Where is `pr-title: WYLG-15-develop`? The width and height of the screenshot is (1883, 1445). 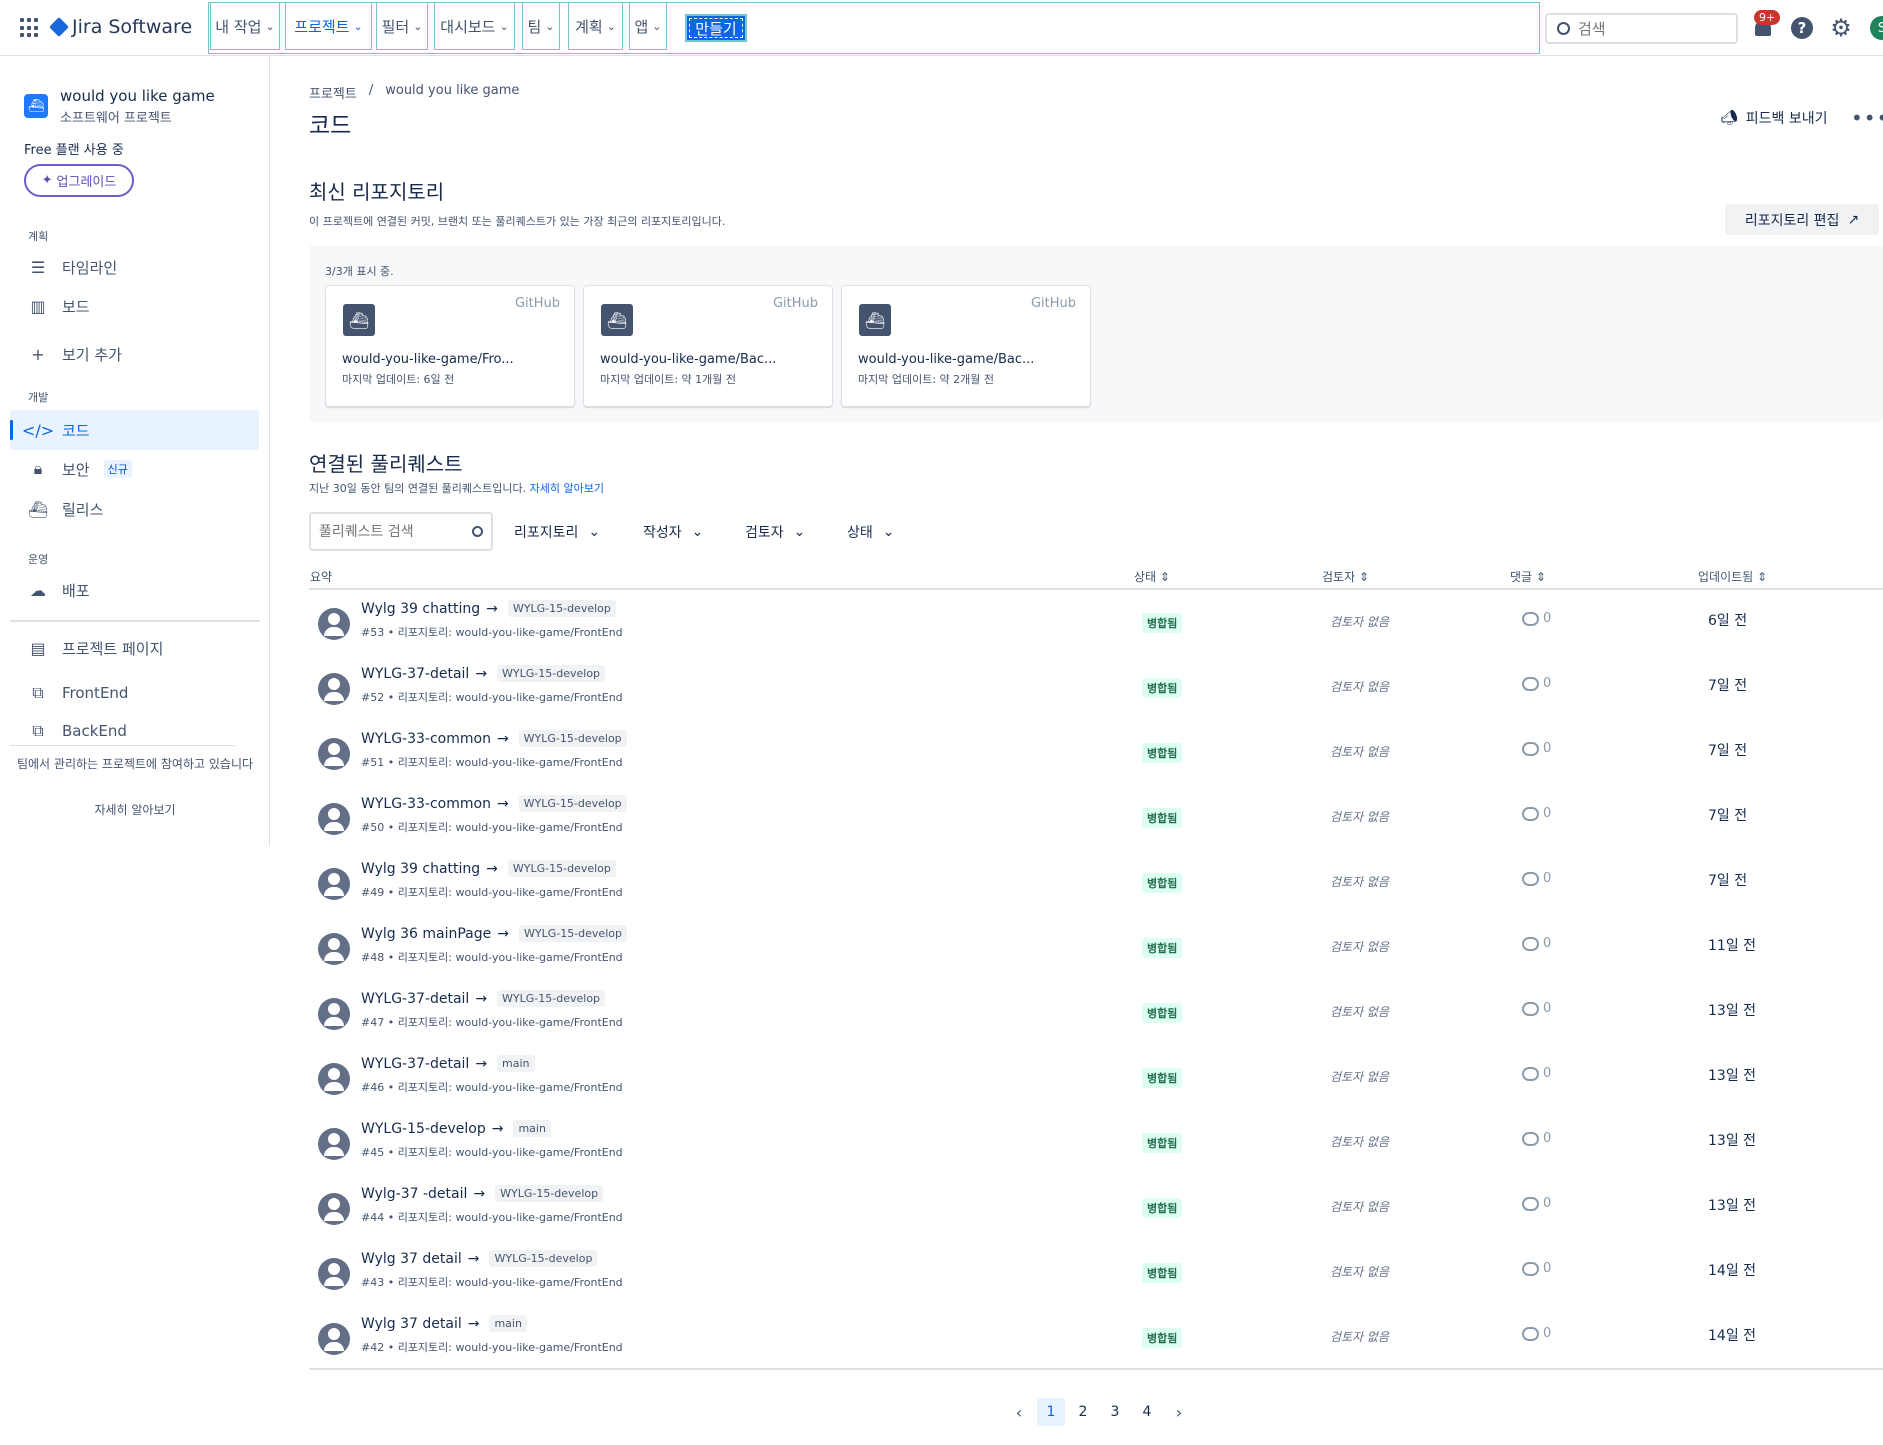 pr-title: WYLG-15-develop is located at coordinates (423, 1129).